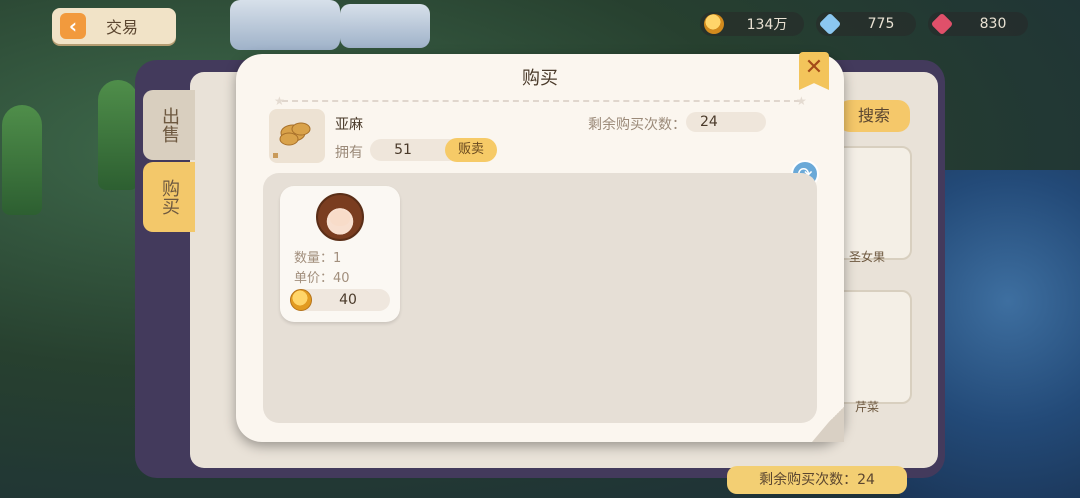 The image size is (1080, 498). I want to click on listing-unit-price: 单价：40, so click(322, 278).